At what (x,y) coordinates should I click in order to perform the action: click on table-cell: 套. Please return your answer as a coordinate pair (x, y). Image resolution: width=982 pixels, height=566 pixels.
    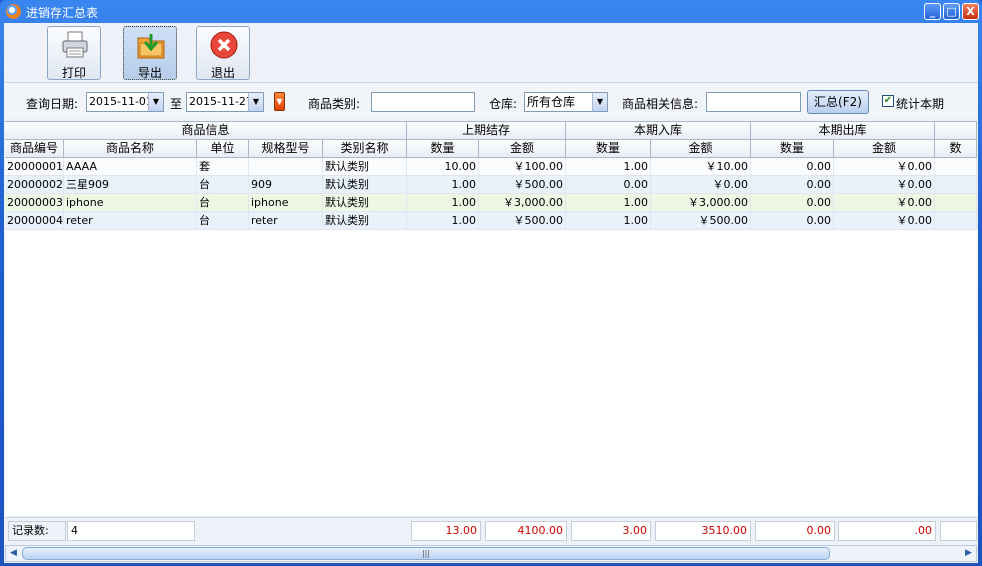
    Looking at the image, I should click on (223, 166).